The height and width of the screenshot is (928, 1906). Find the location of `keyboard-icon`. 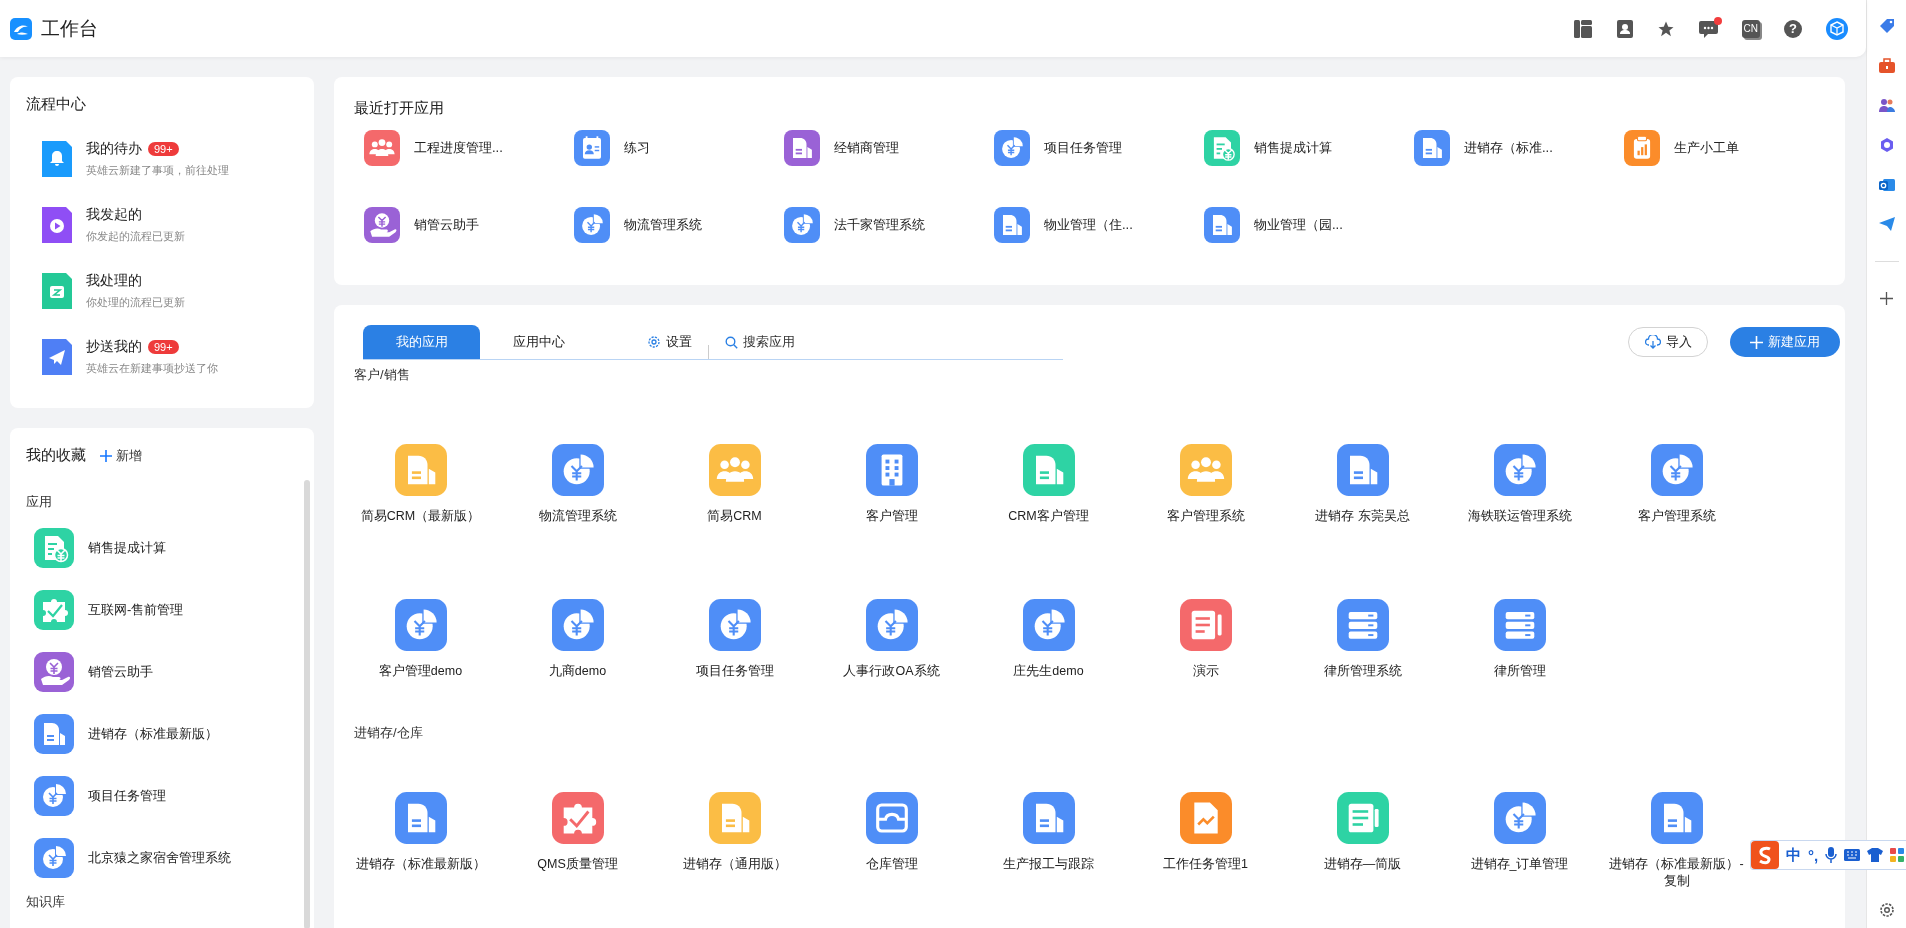

keyboard-icon is located at coordinates (1852, 855).